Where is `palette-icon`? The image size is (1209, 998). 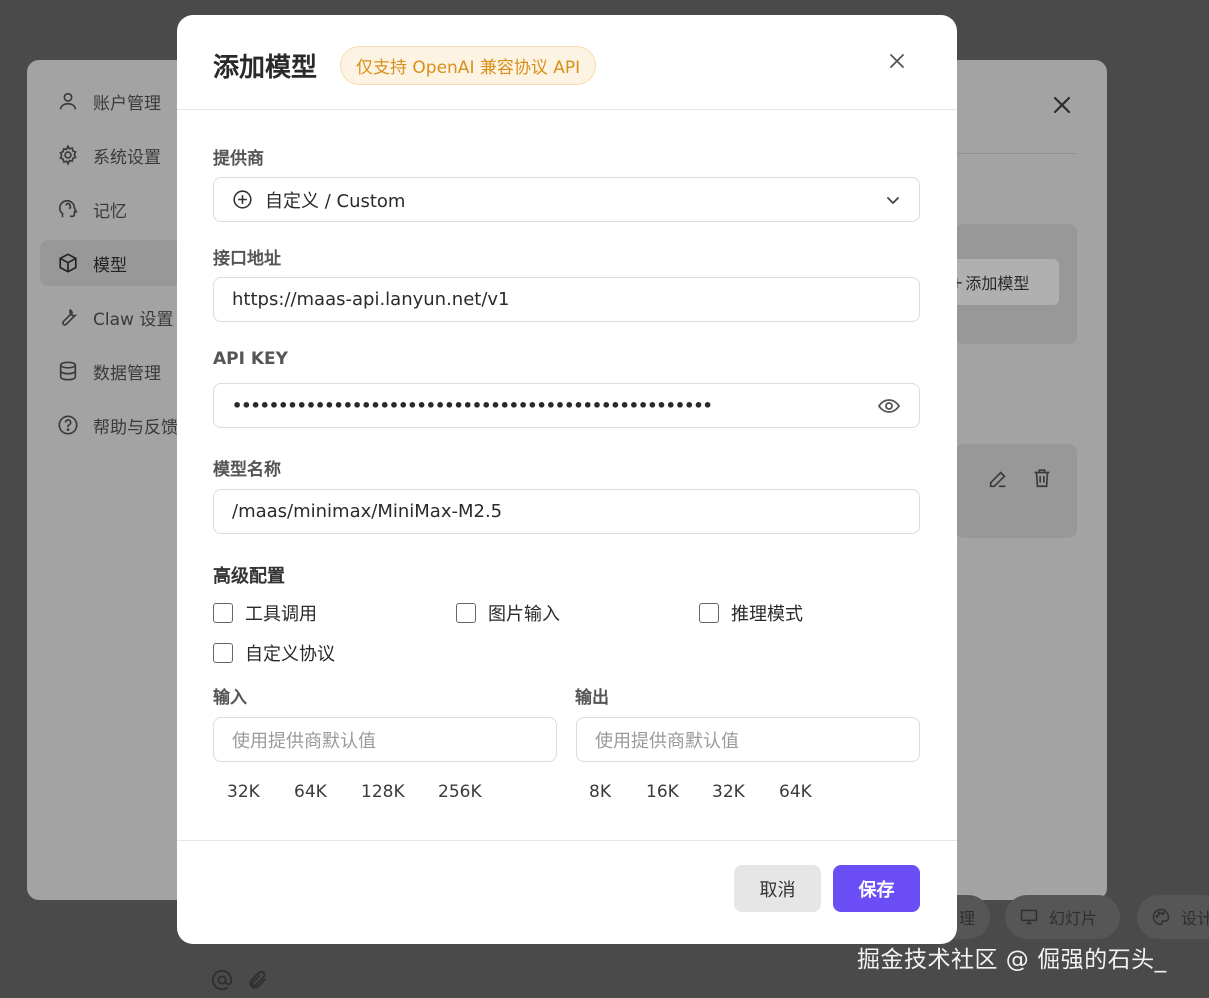 palette-icon is located at coordinates (1161, 917).